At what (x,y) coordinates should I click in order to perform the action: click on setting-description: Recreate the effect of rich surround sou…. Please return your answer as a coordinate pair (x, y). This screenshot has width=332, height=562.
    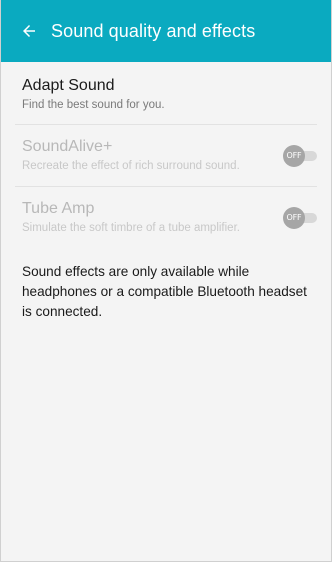
    Looking at the image, I should click on (131, 166).